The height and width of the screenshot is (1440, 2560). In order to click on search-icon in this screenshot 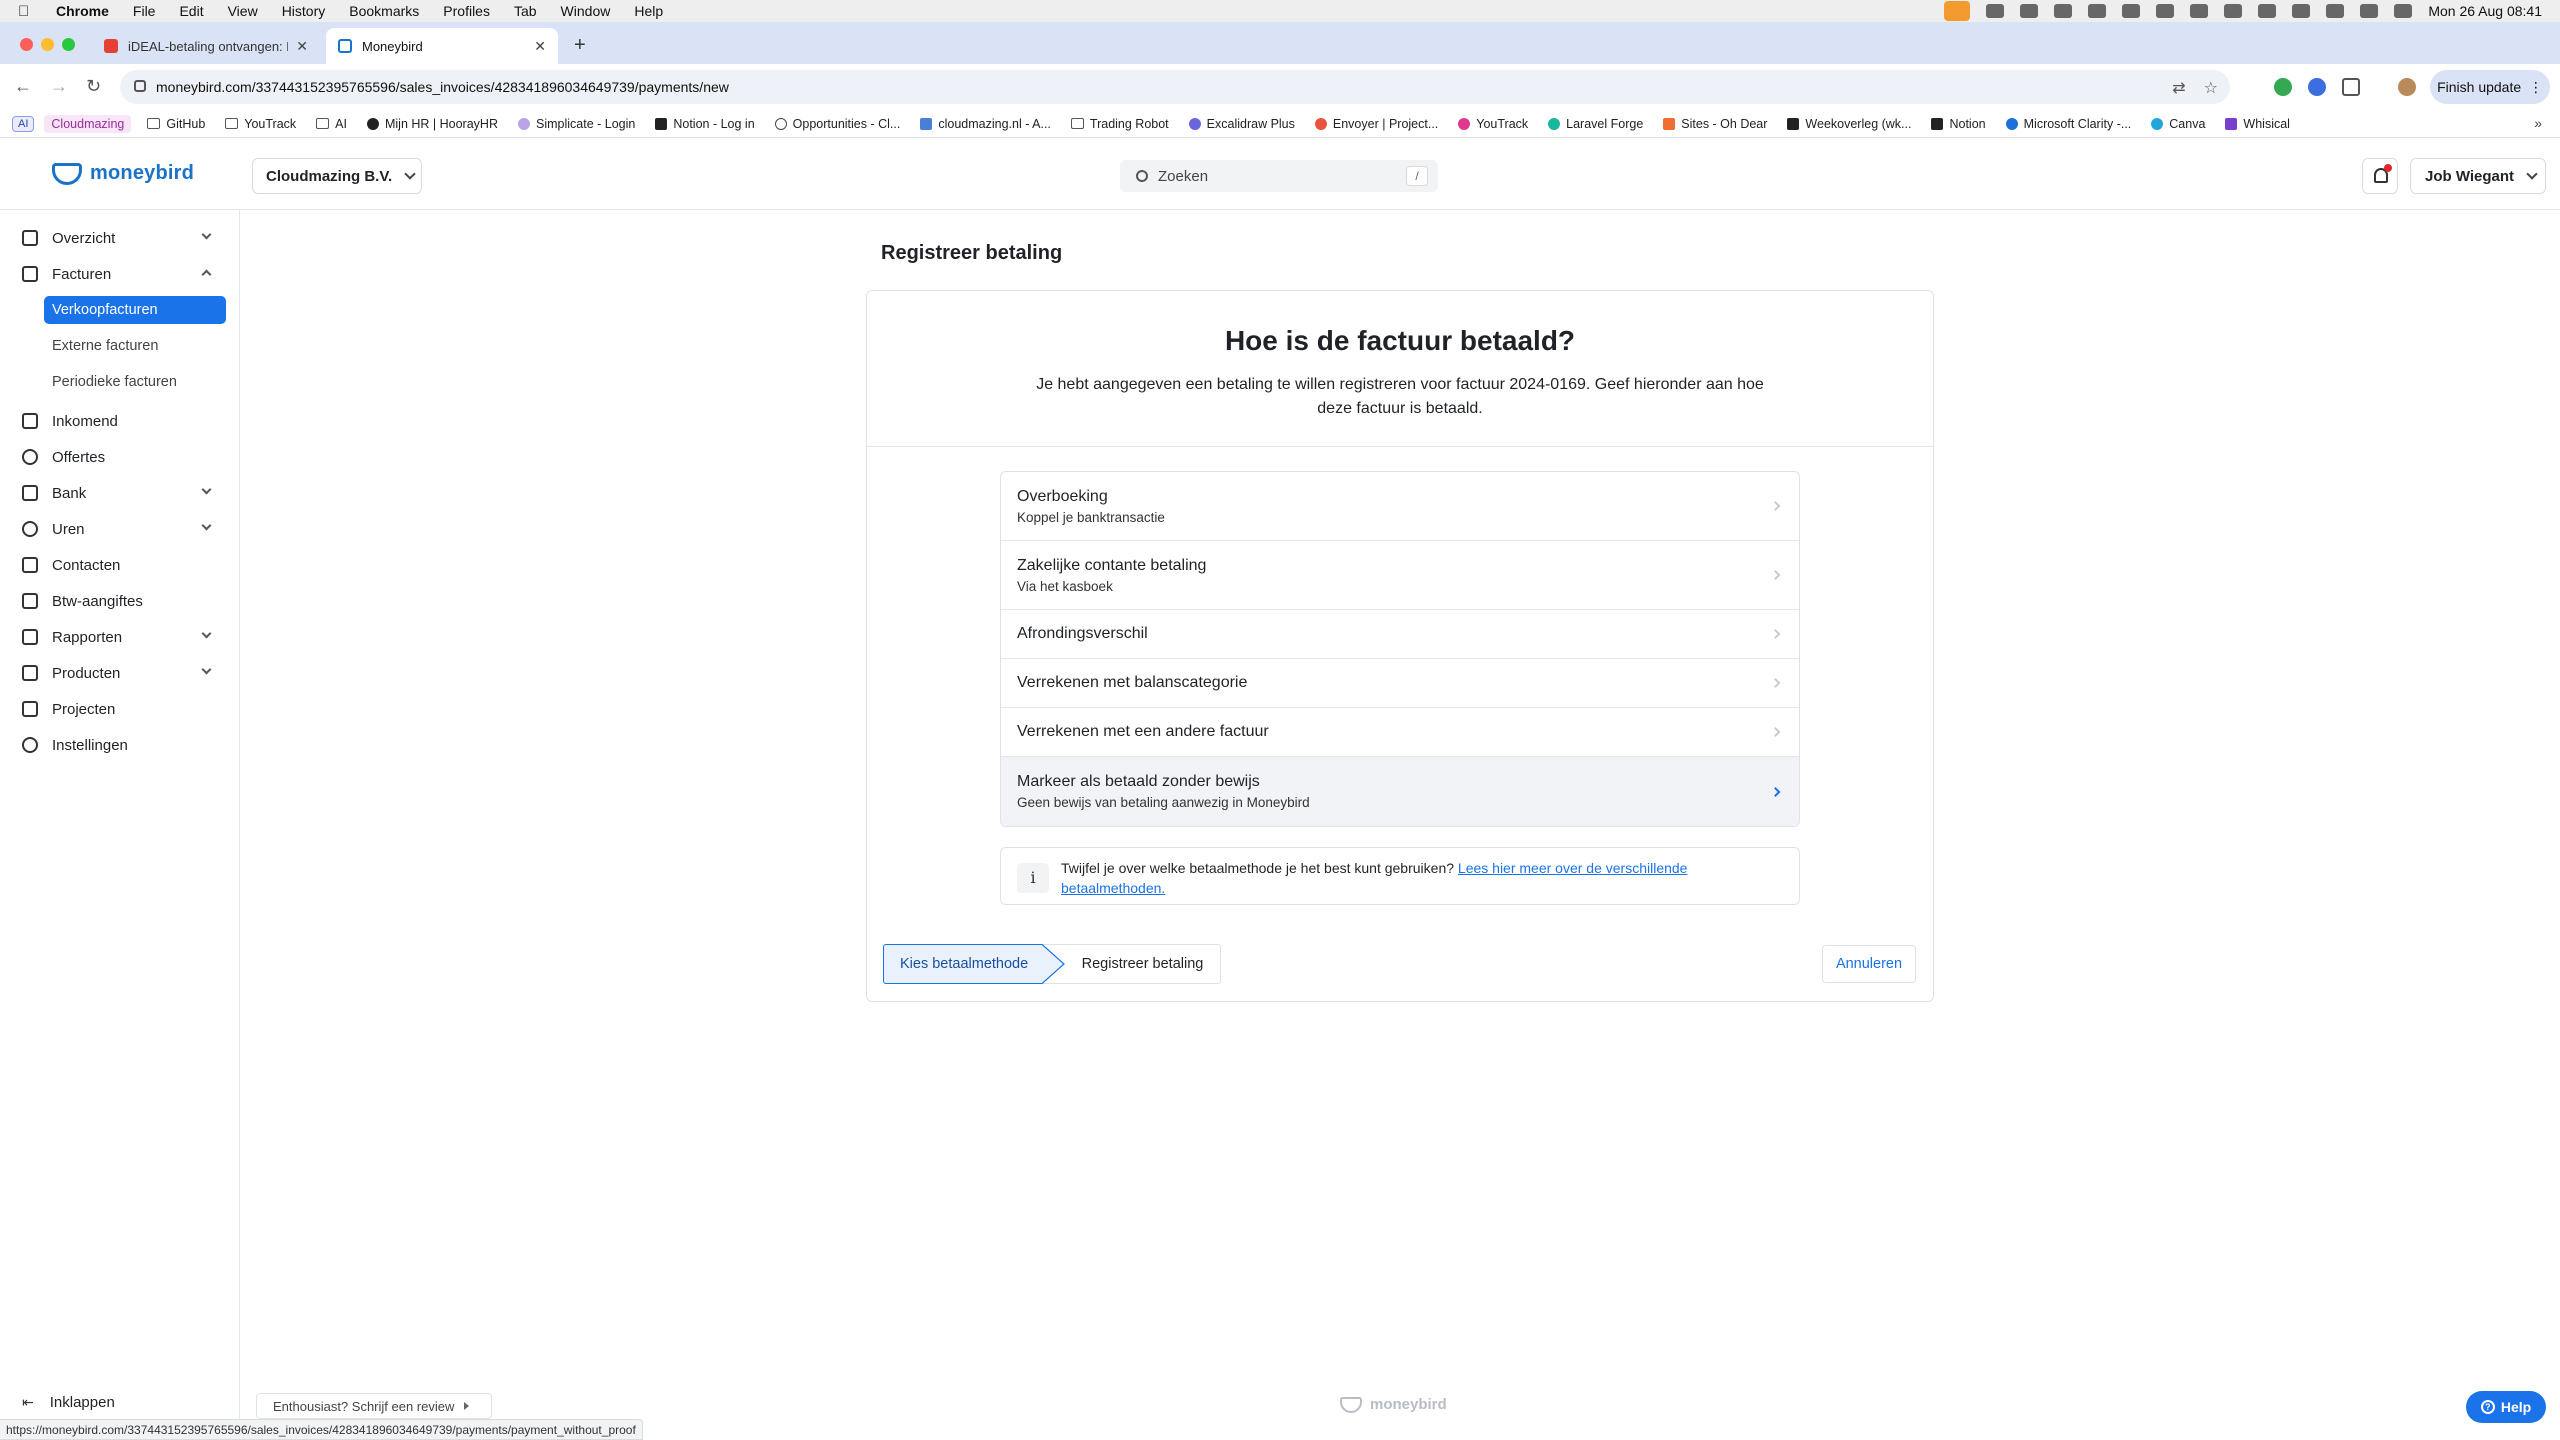, I will do `click(2403, 11)`.